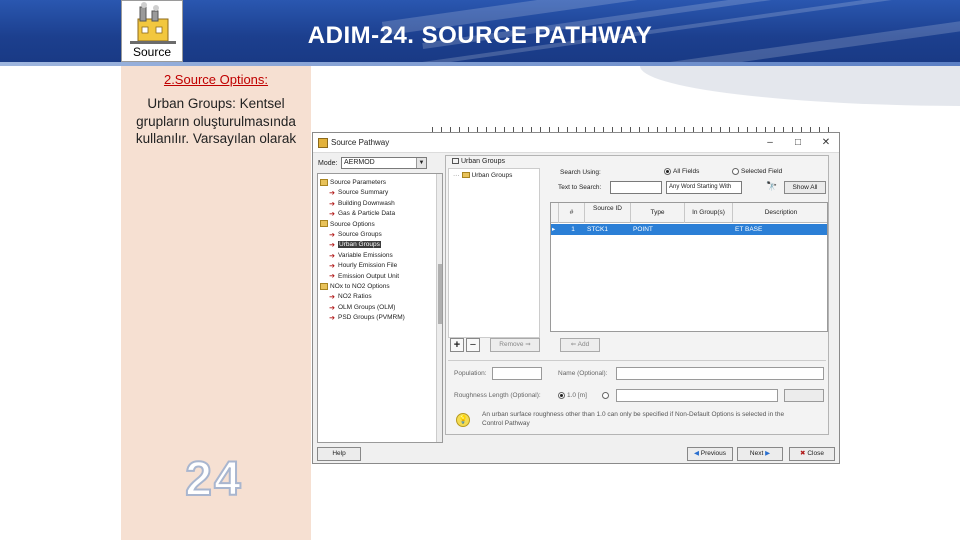 This screenshot has width=960, height=540. I want to click on tree-item-label: NOx to NO2 Options, so click(360, 286).